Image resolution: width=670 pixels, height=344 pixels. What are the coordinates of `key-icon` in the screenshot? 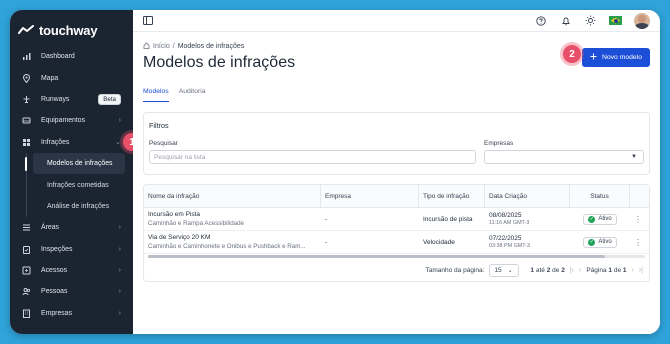 It's located at (26, 270).